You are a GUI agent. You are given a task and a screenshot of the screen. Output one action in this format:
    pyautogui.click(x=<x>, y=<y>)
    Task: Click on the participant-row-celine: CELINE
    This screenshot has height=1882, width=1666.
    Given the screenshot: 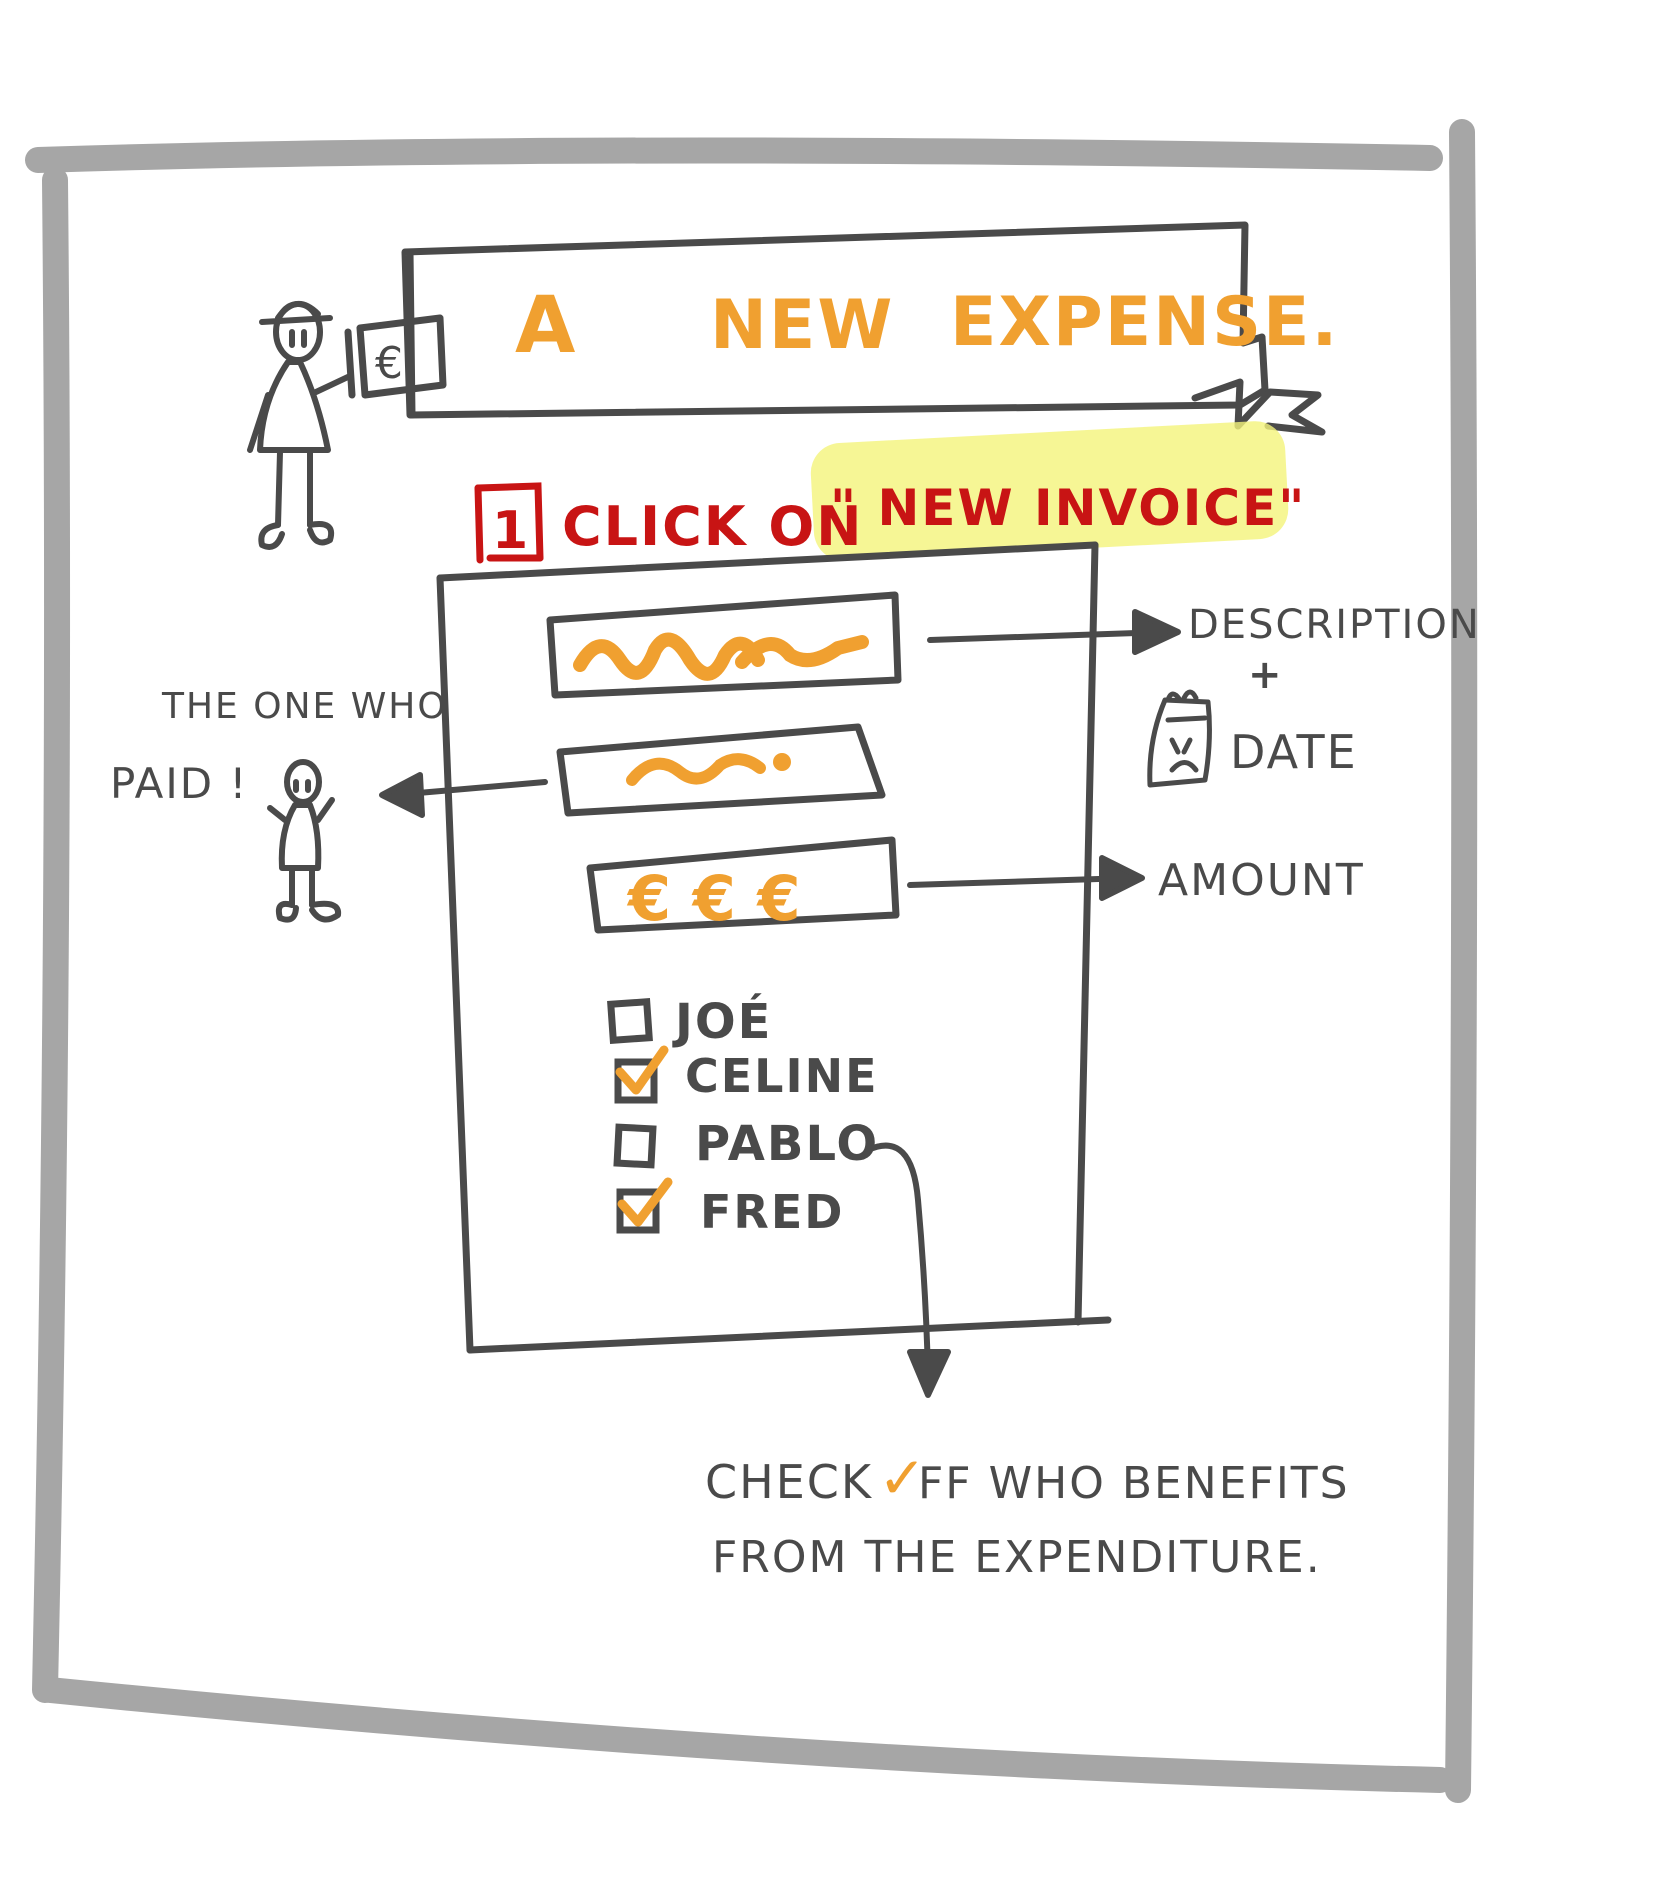 What is the action you would take?
    pyautogui.click(x=746, y=1074)
    